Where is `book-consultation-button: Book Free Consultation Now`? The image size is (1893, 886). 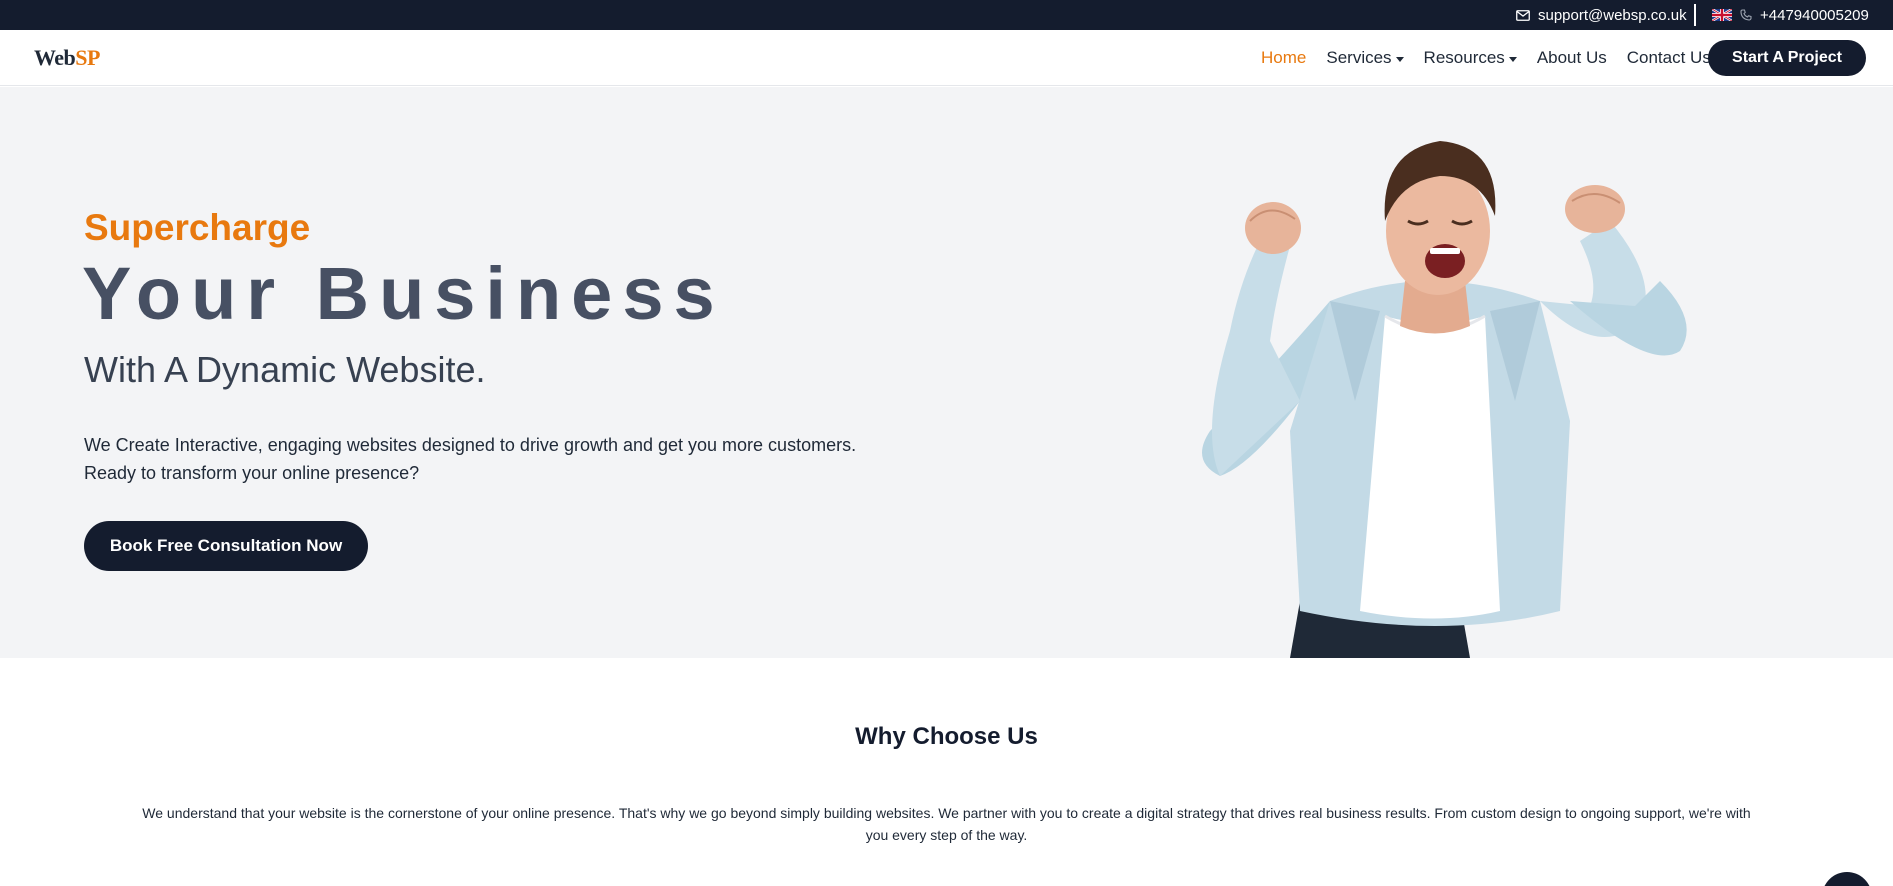
book-consultation-button: Book Free Consultation Now is located at coordinates (226, 546).